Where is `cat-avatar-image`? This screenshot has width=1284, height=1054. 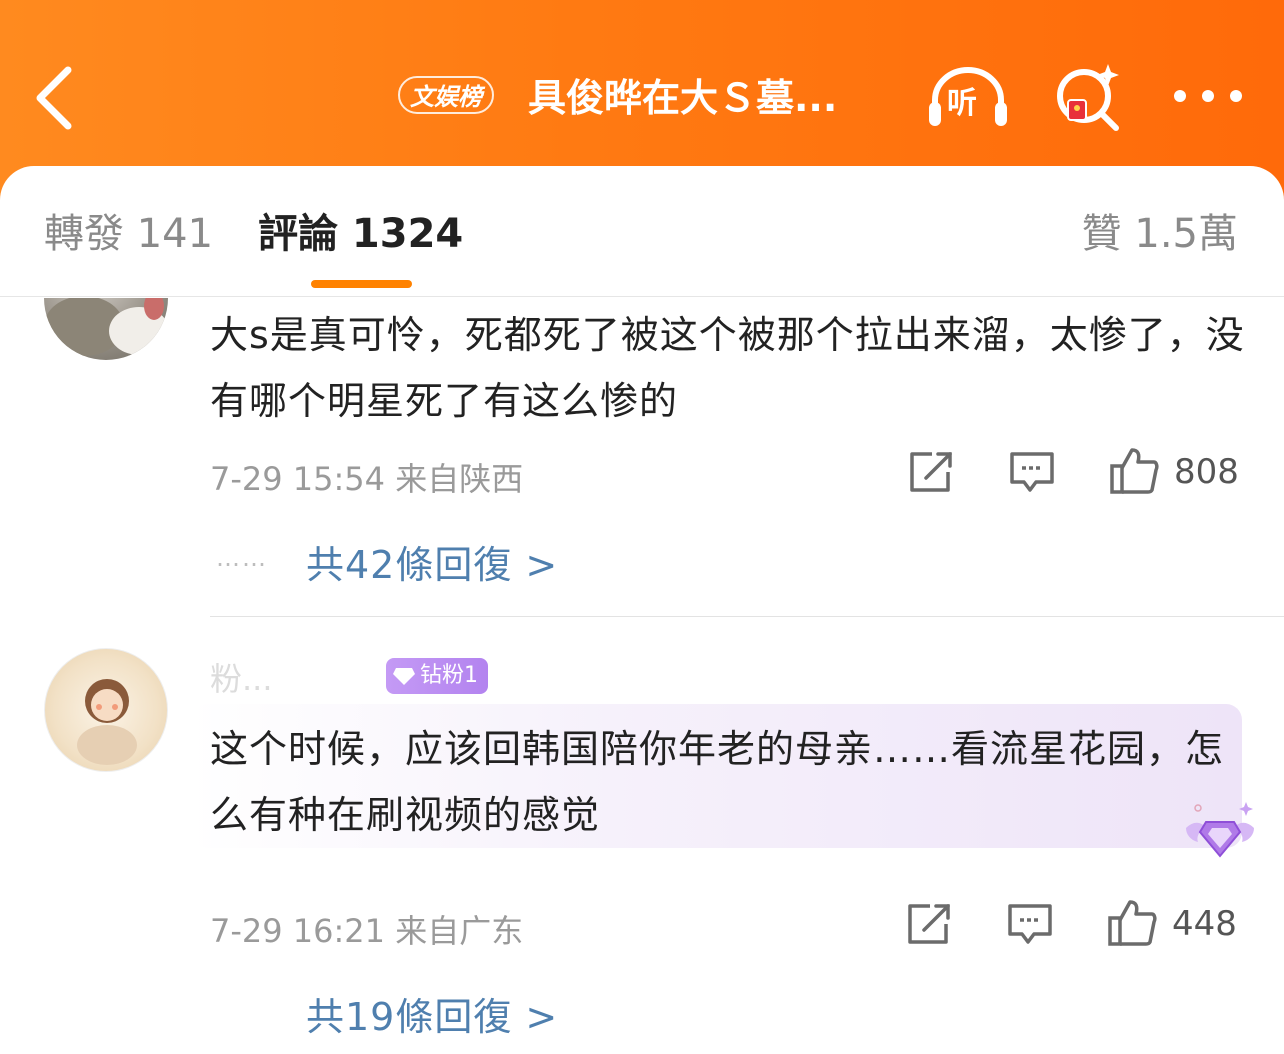 cat-avatar-image is located at coordinates (106, 327).